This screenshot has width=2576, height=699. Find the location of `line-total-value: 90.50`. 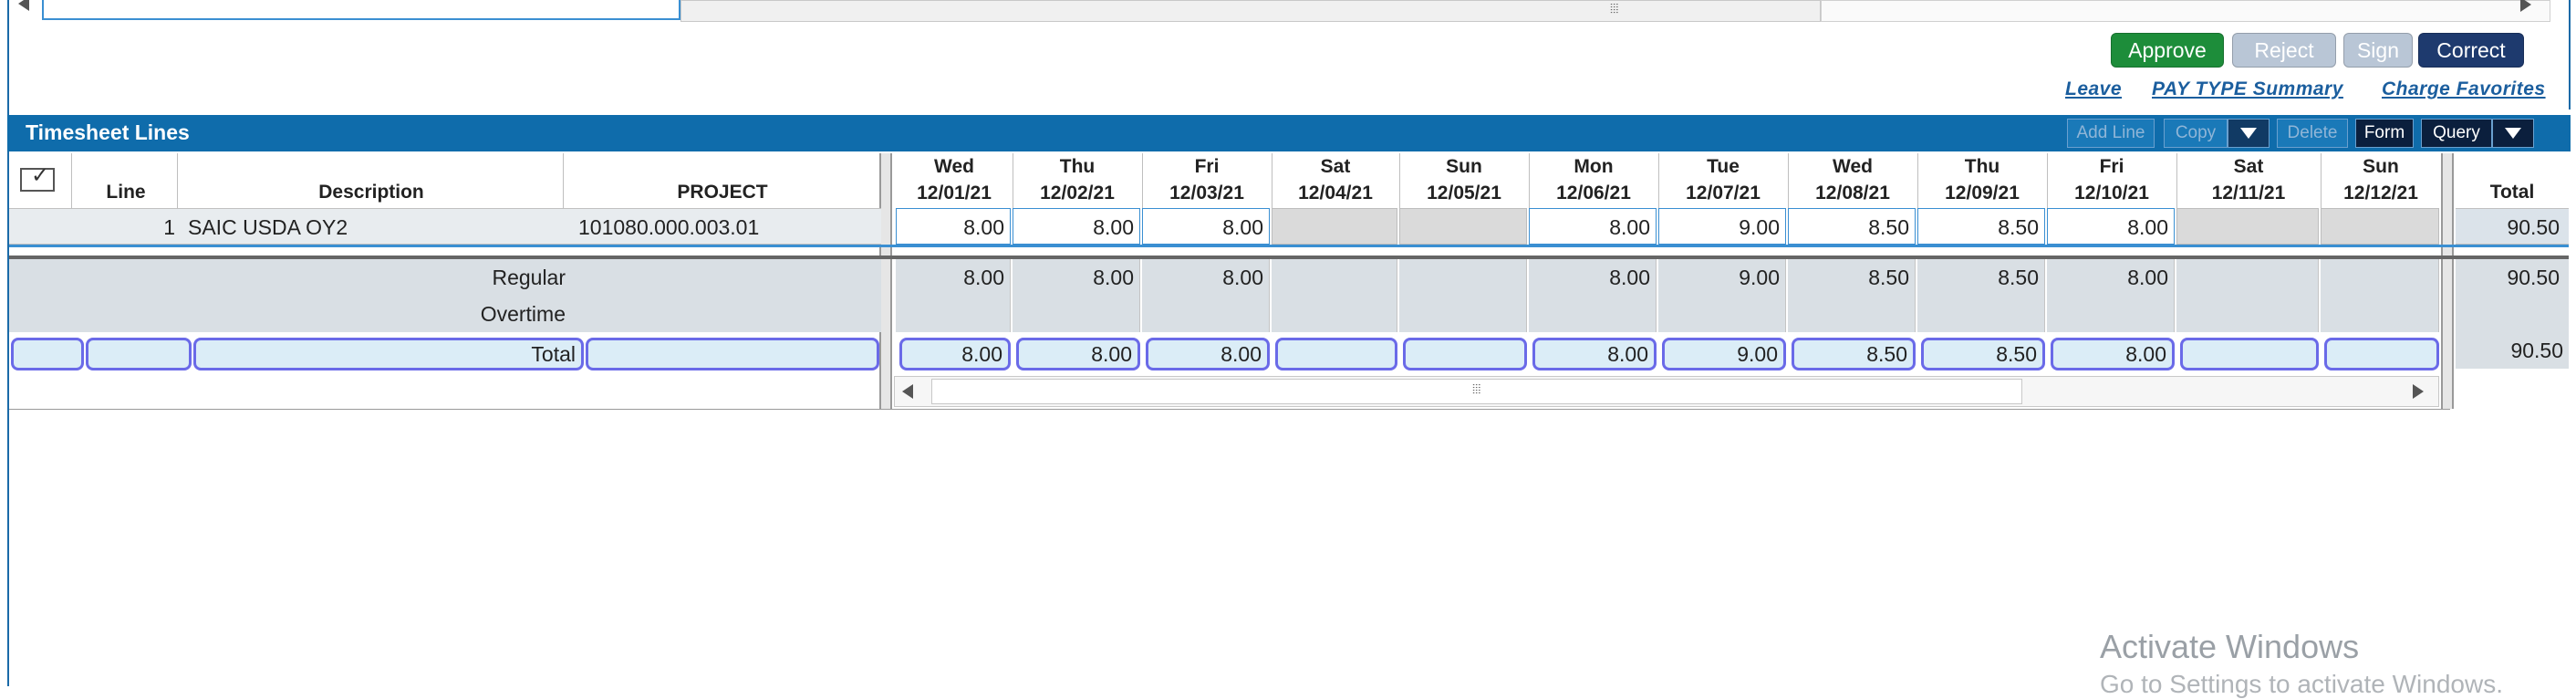

line-total-value: 90.50 is located at coordinates (2533, 227).